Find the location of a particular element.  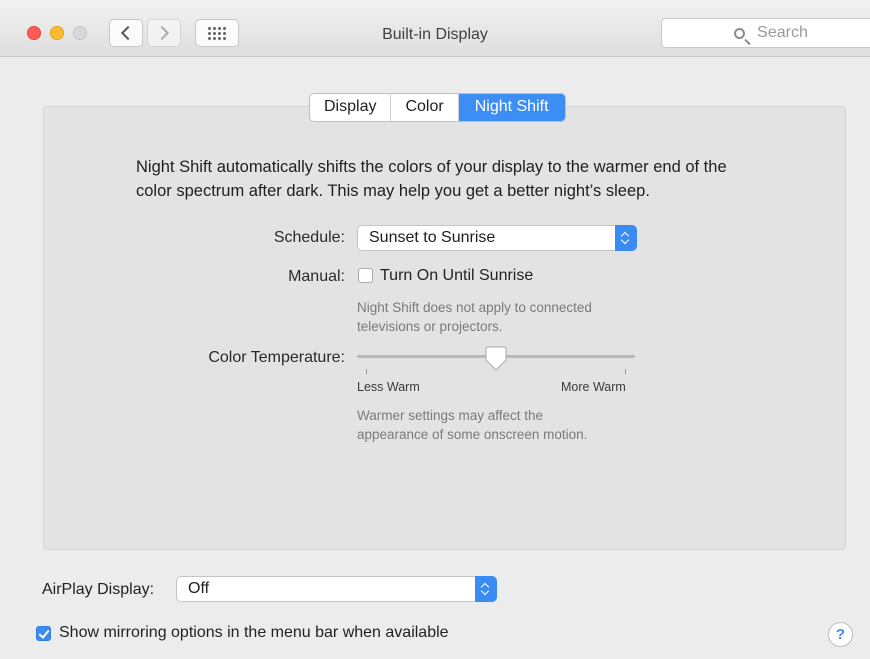

tab-night-shift: Night Shift is located at coordinates (511, 107).